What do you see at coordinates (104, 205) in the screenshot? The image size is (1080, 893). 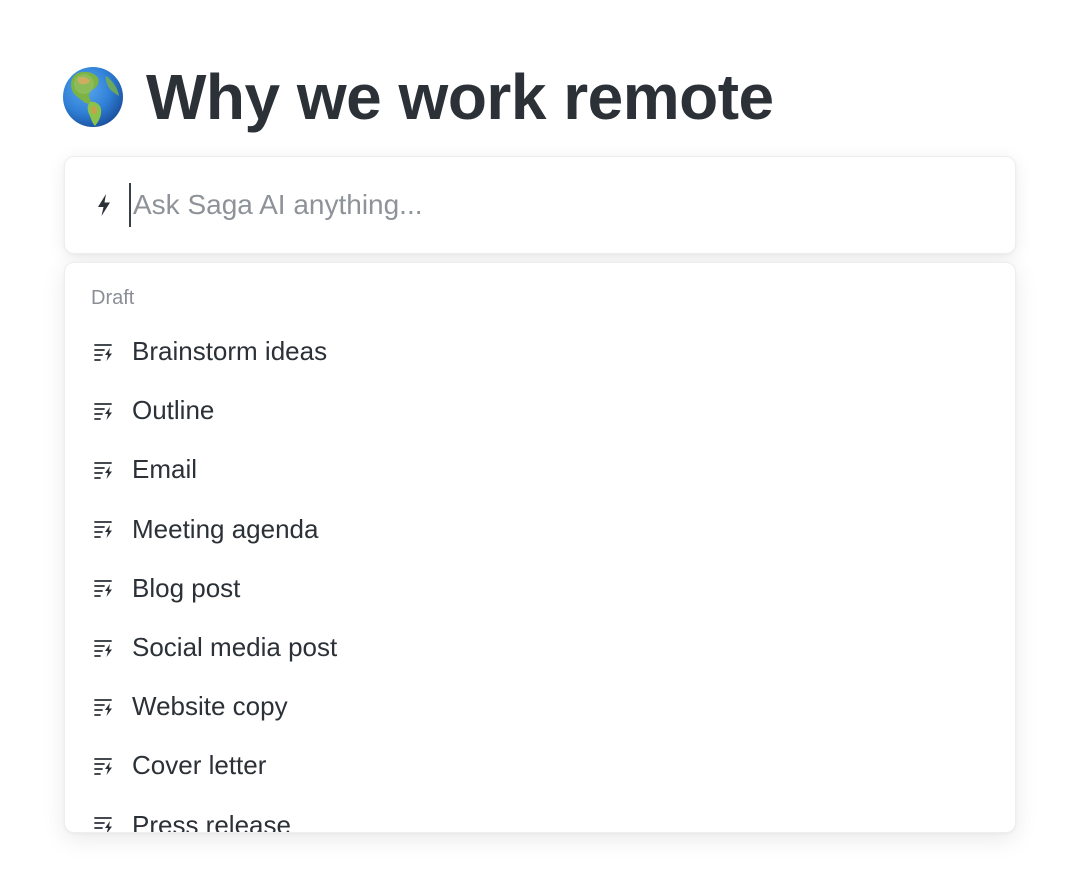 I see `lightning-bolt-icon` at bounding box center [104, 205].